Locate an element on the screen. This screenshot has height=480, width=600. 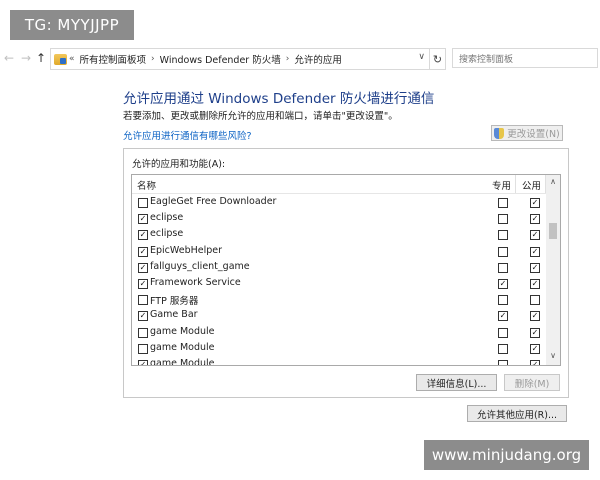
control-panel-folder-icon is located at coordinates (60, 59).